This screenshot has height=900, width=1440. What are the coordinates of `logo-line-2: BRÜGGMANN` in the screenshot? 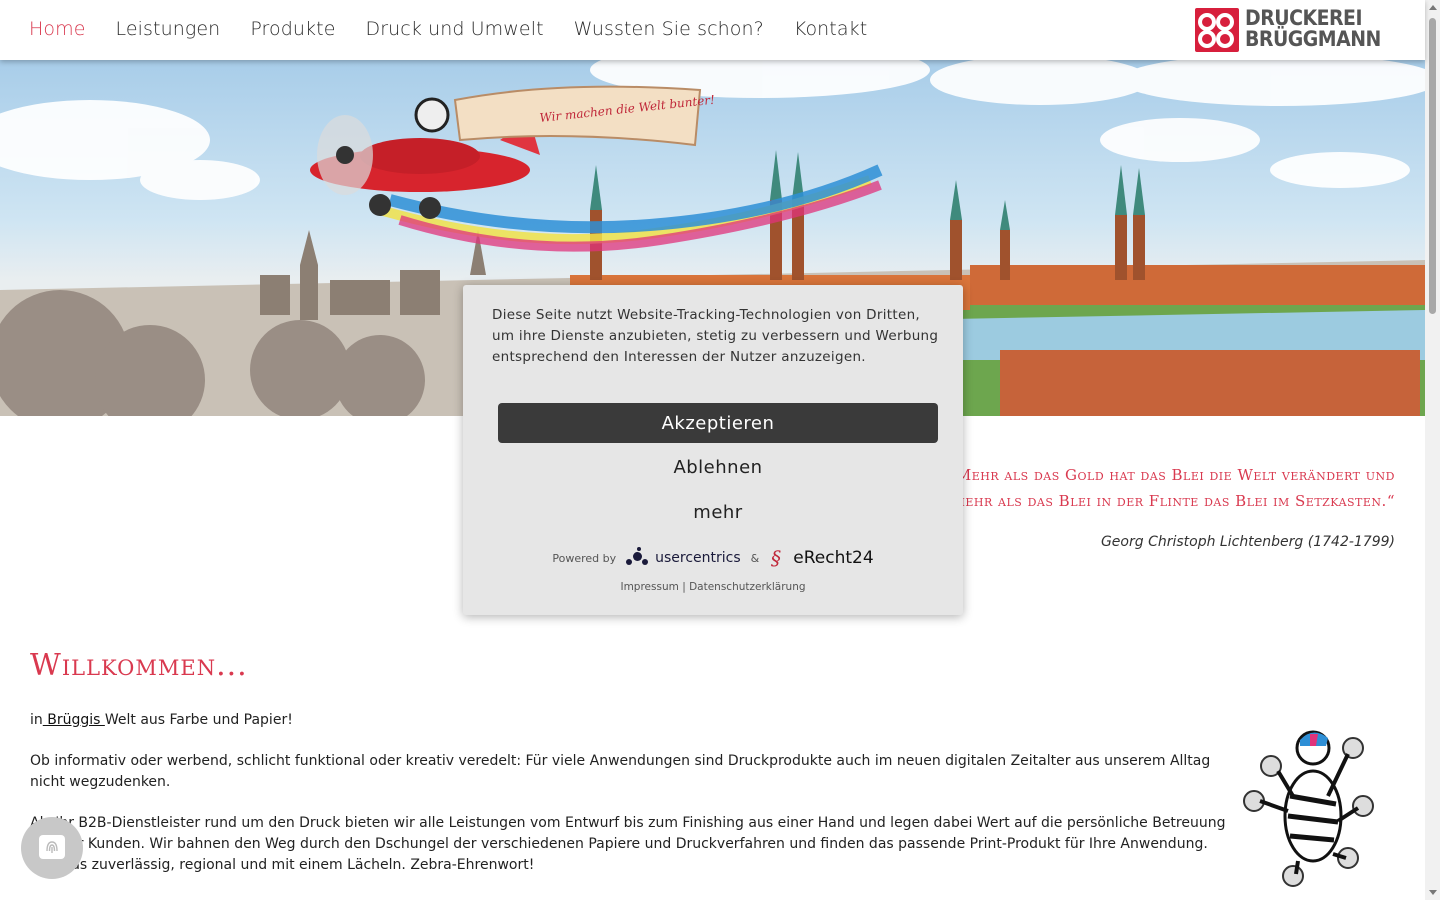 It's located at (1313, 39).